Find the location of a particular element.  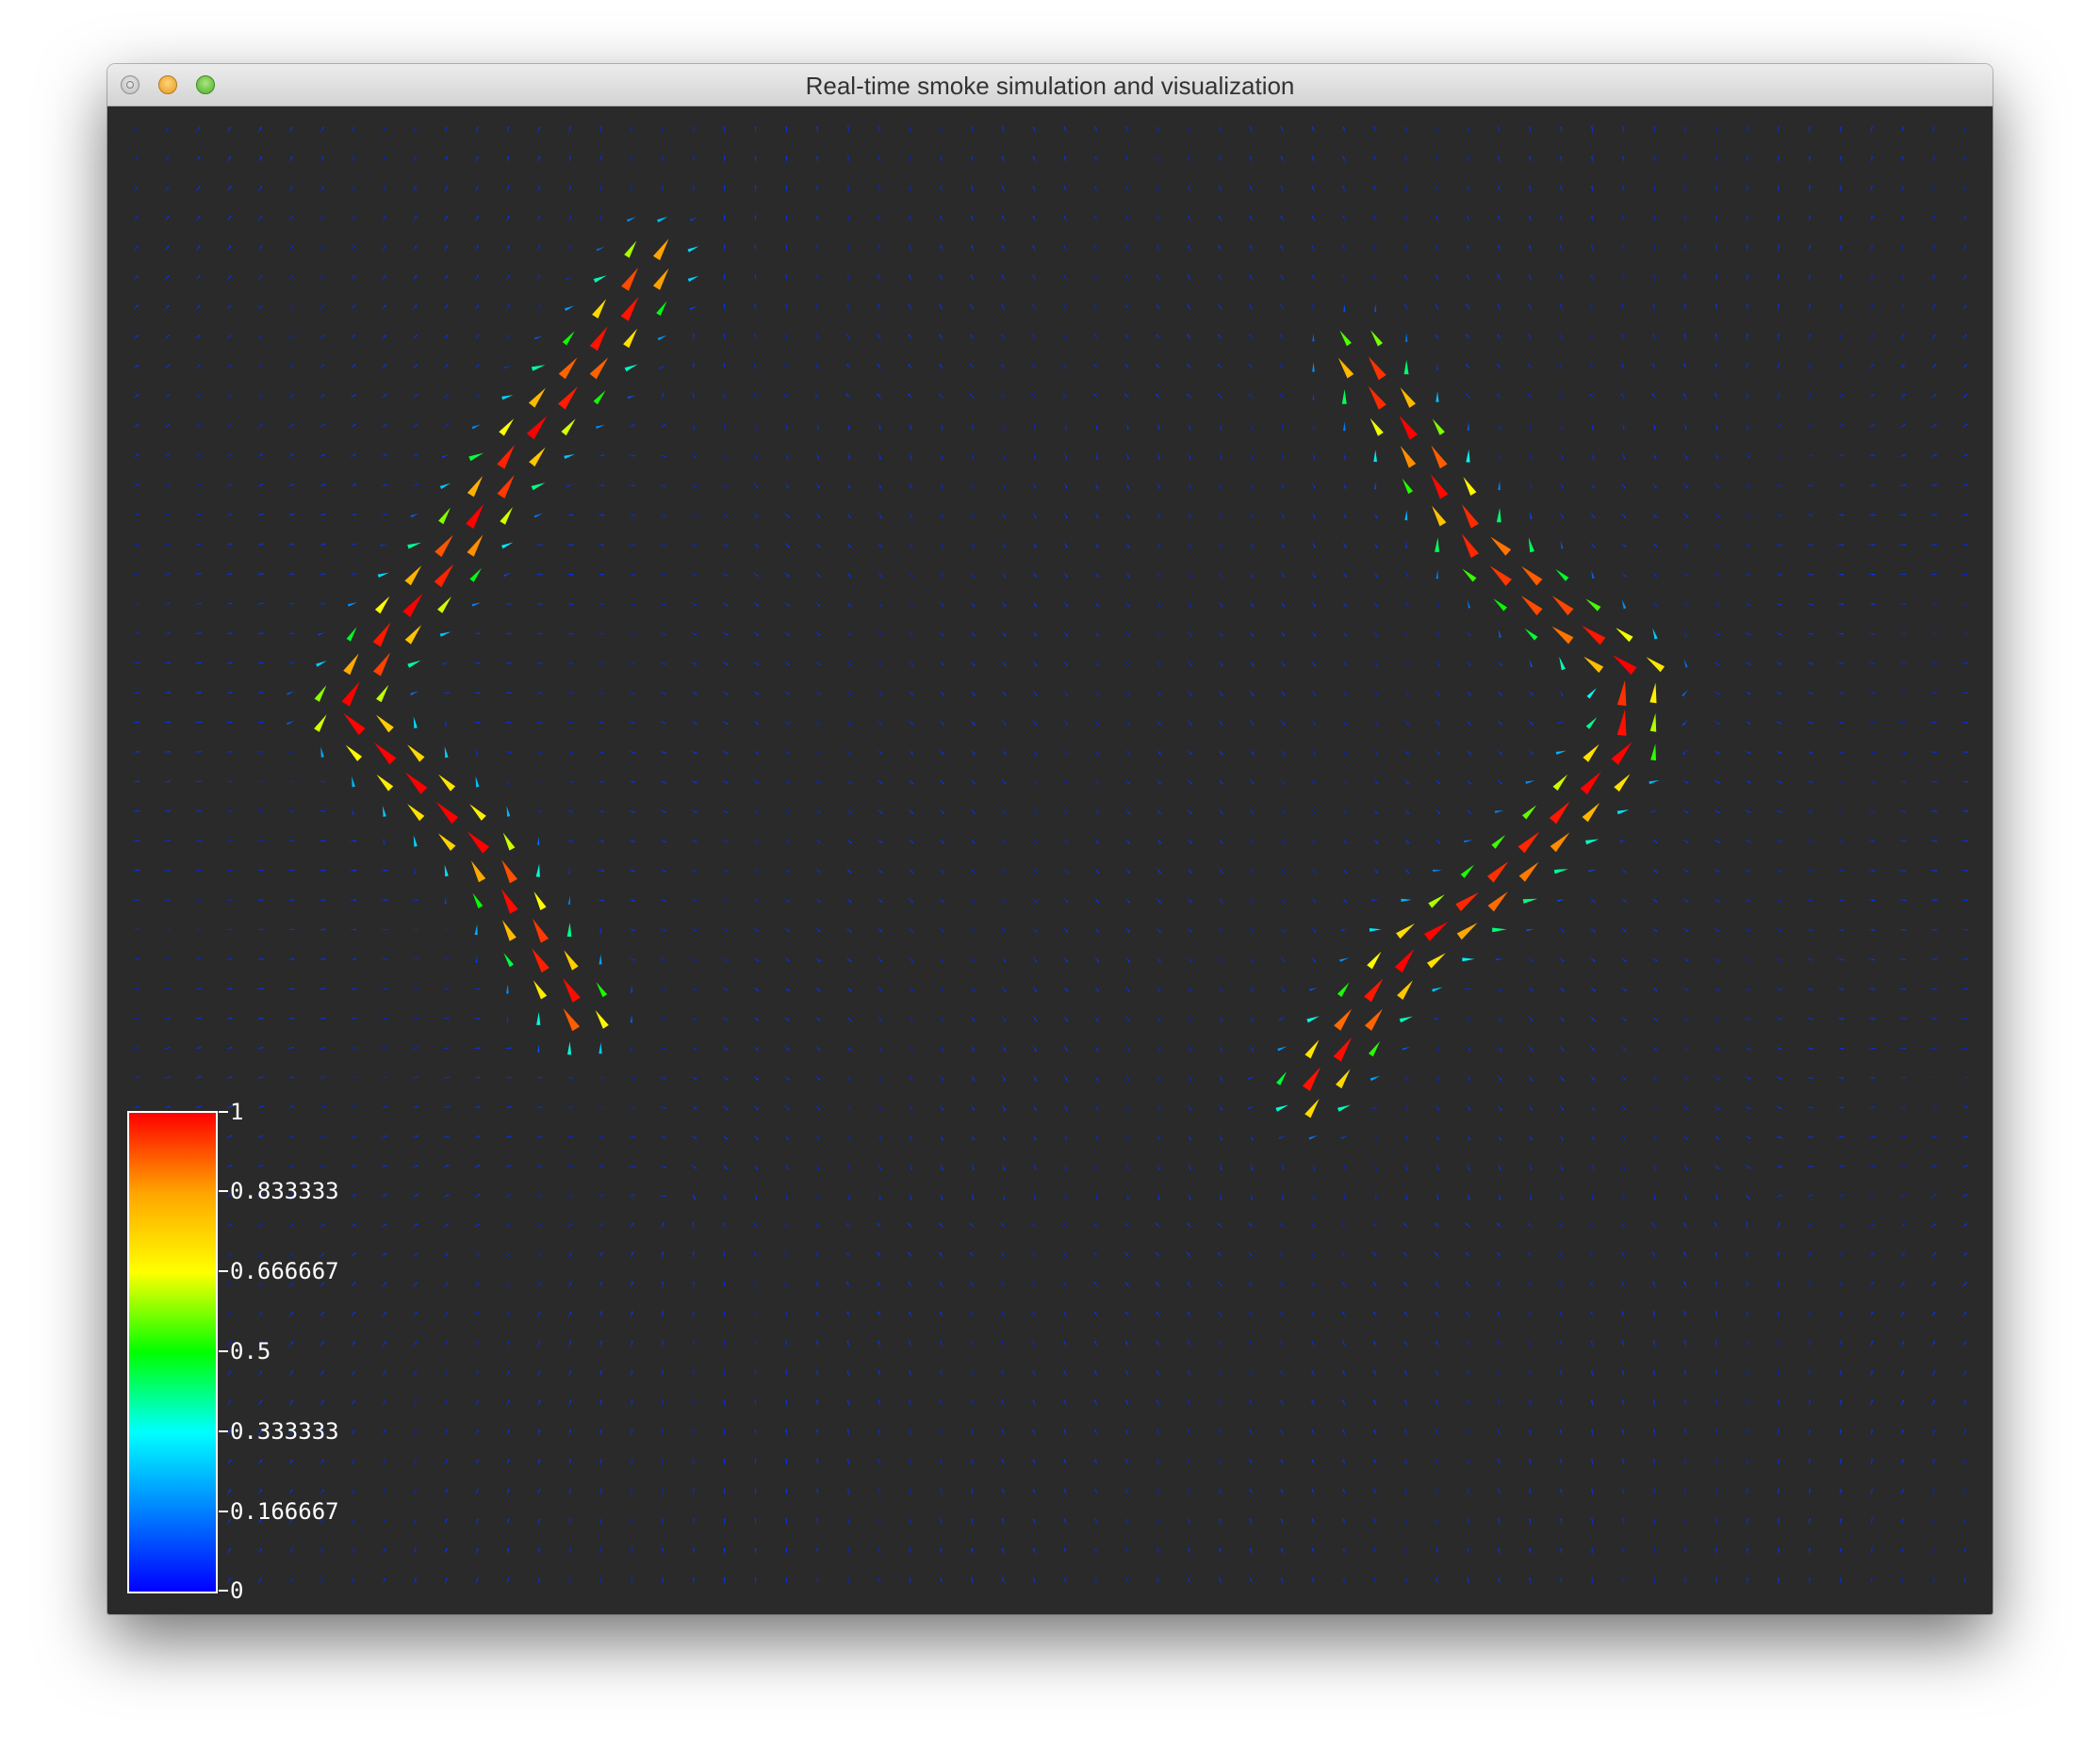

colorbar-legend is located at coordinates (172, 1352).